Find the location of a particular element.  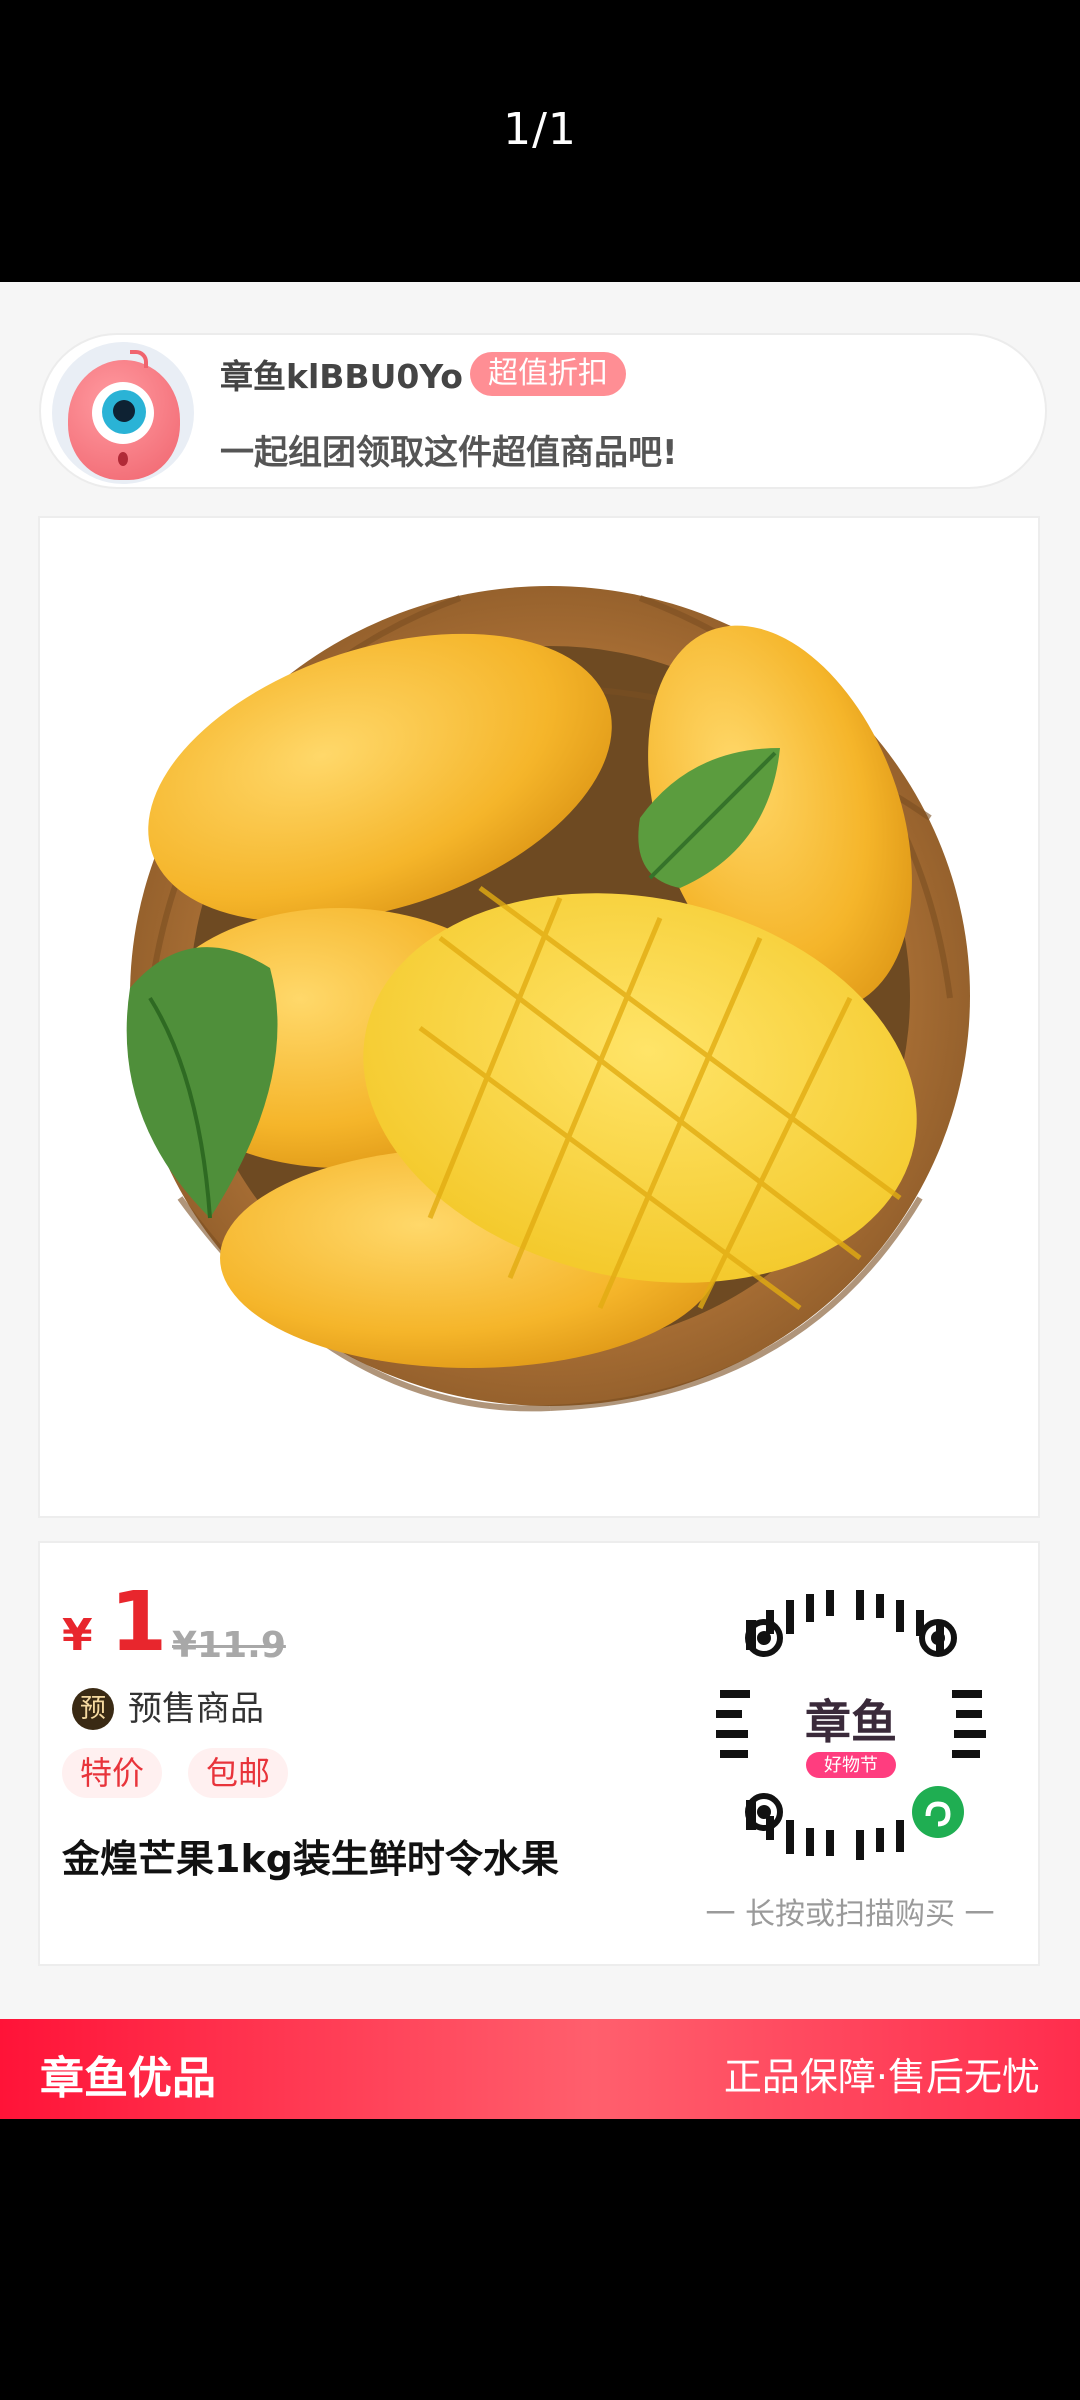

avatar-eye-pupil is located at coordinates (124, 411).